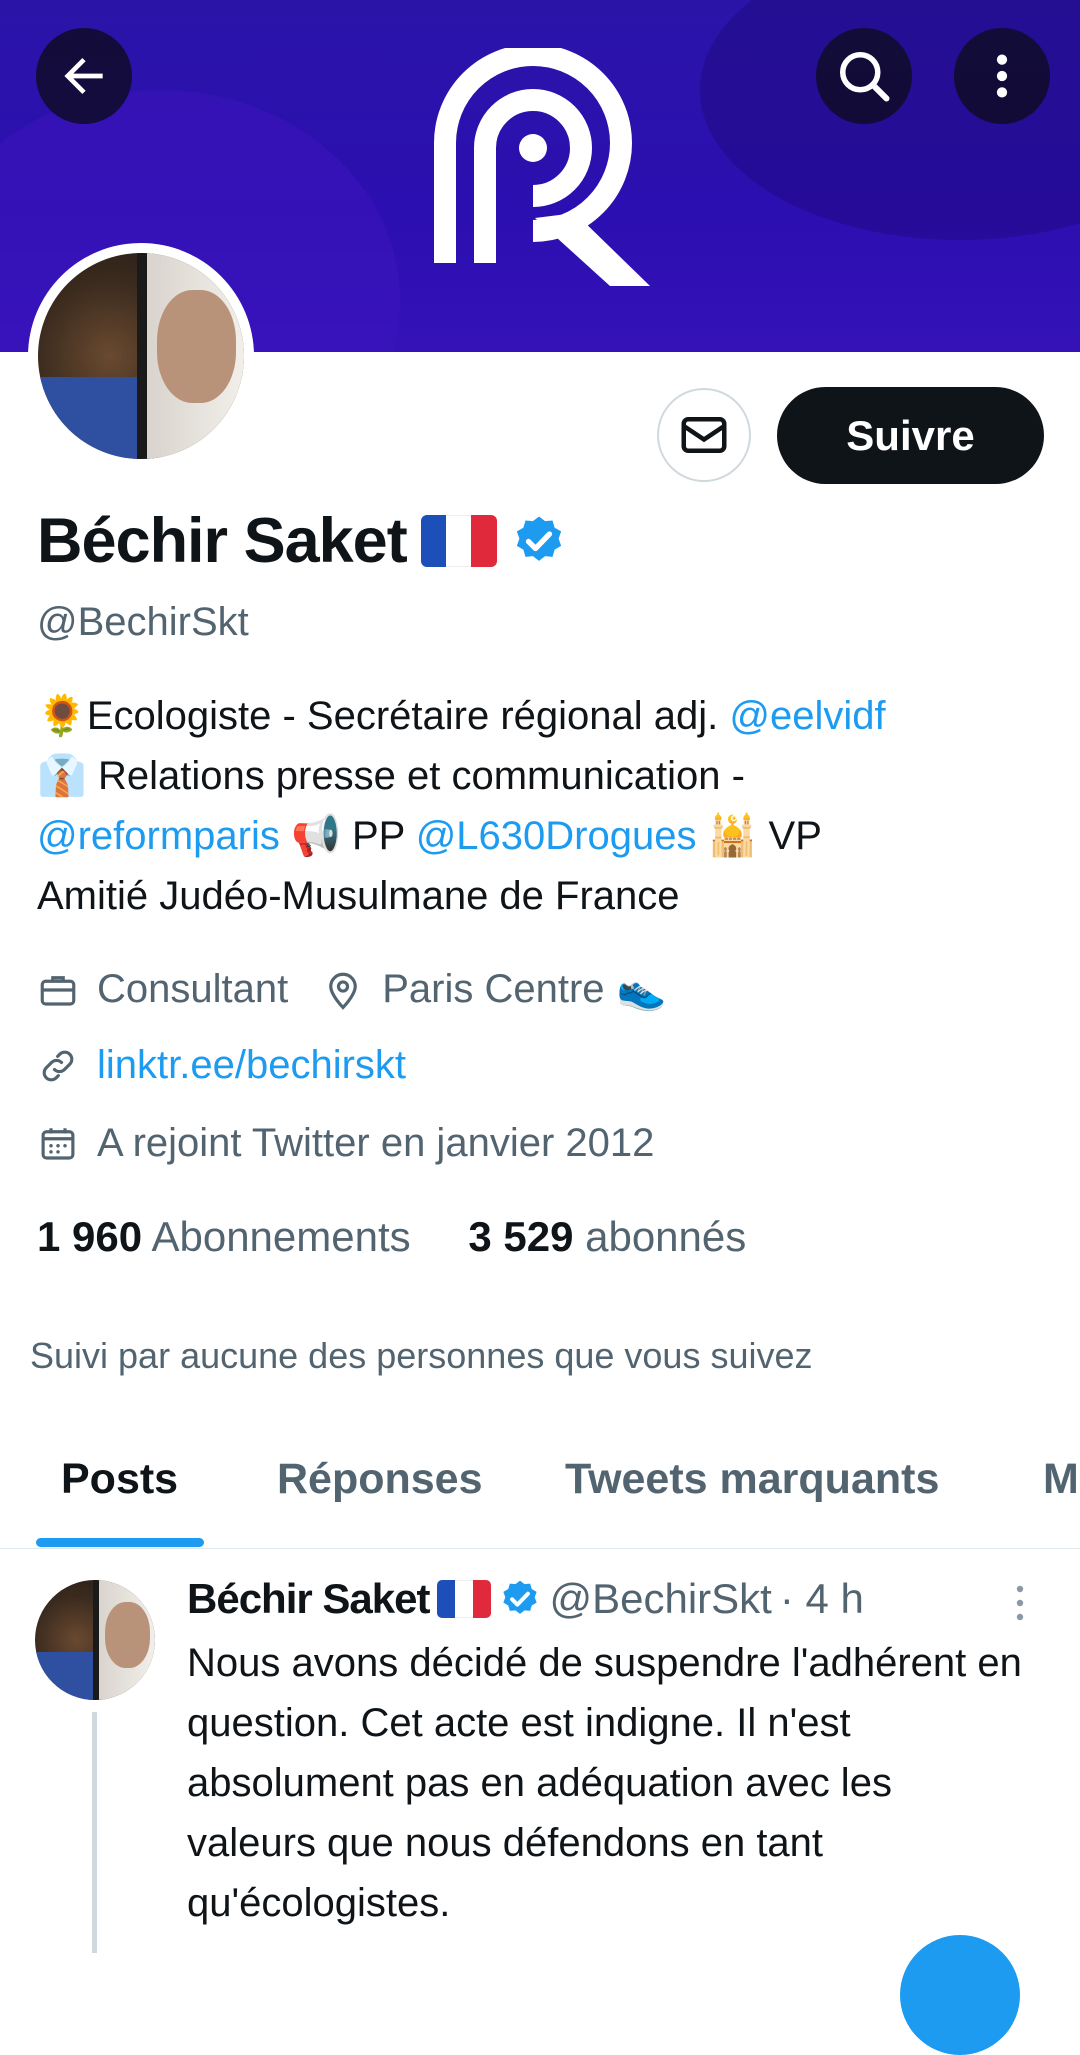 The image size is (1080, 2055). What do you see at coordinates (660, 1598) in the screenshot?
I see `post-handle: @BechirSkt` at bounding box center [660, 1598].